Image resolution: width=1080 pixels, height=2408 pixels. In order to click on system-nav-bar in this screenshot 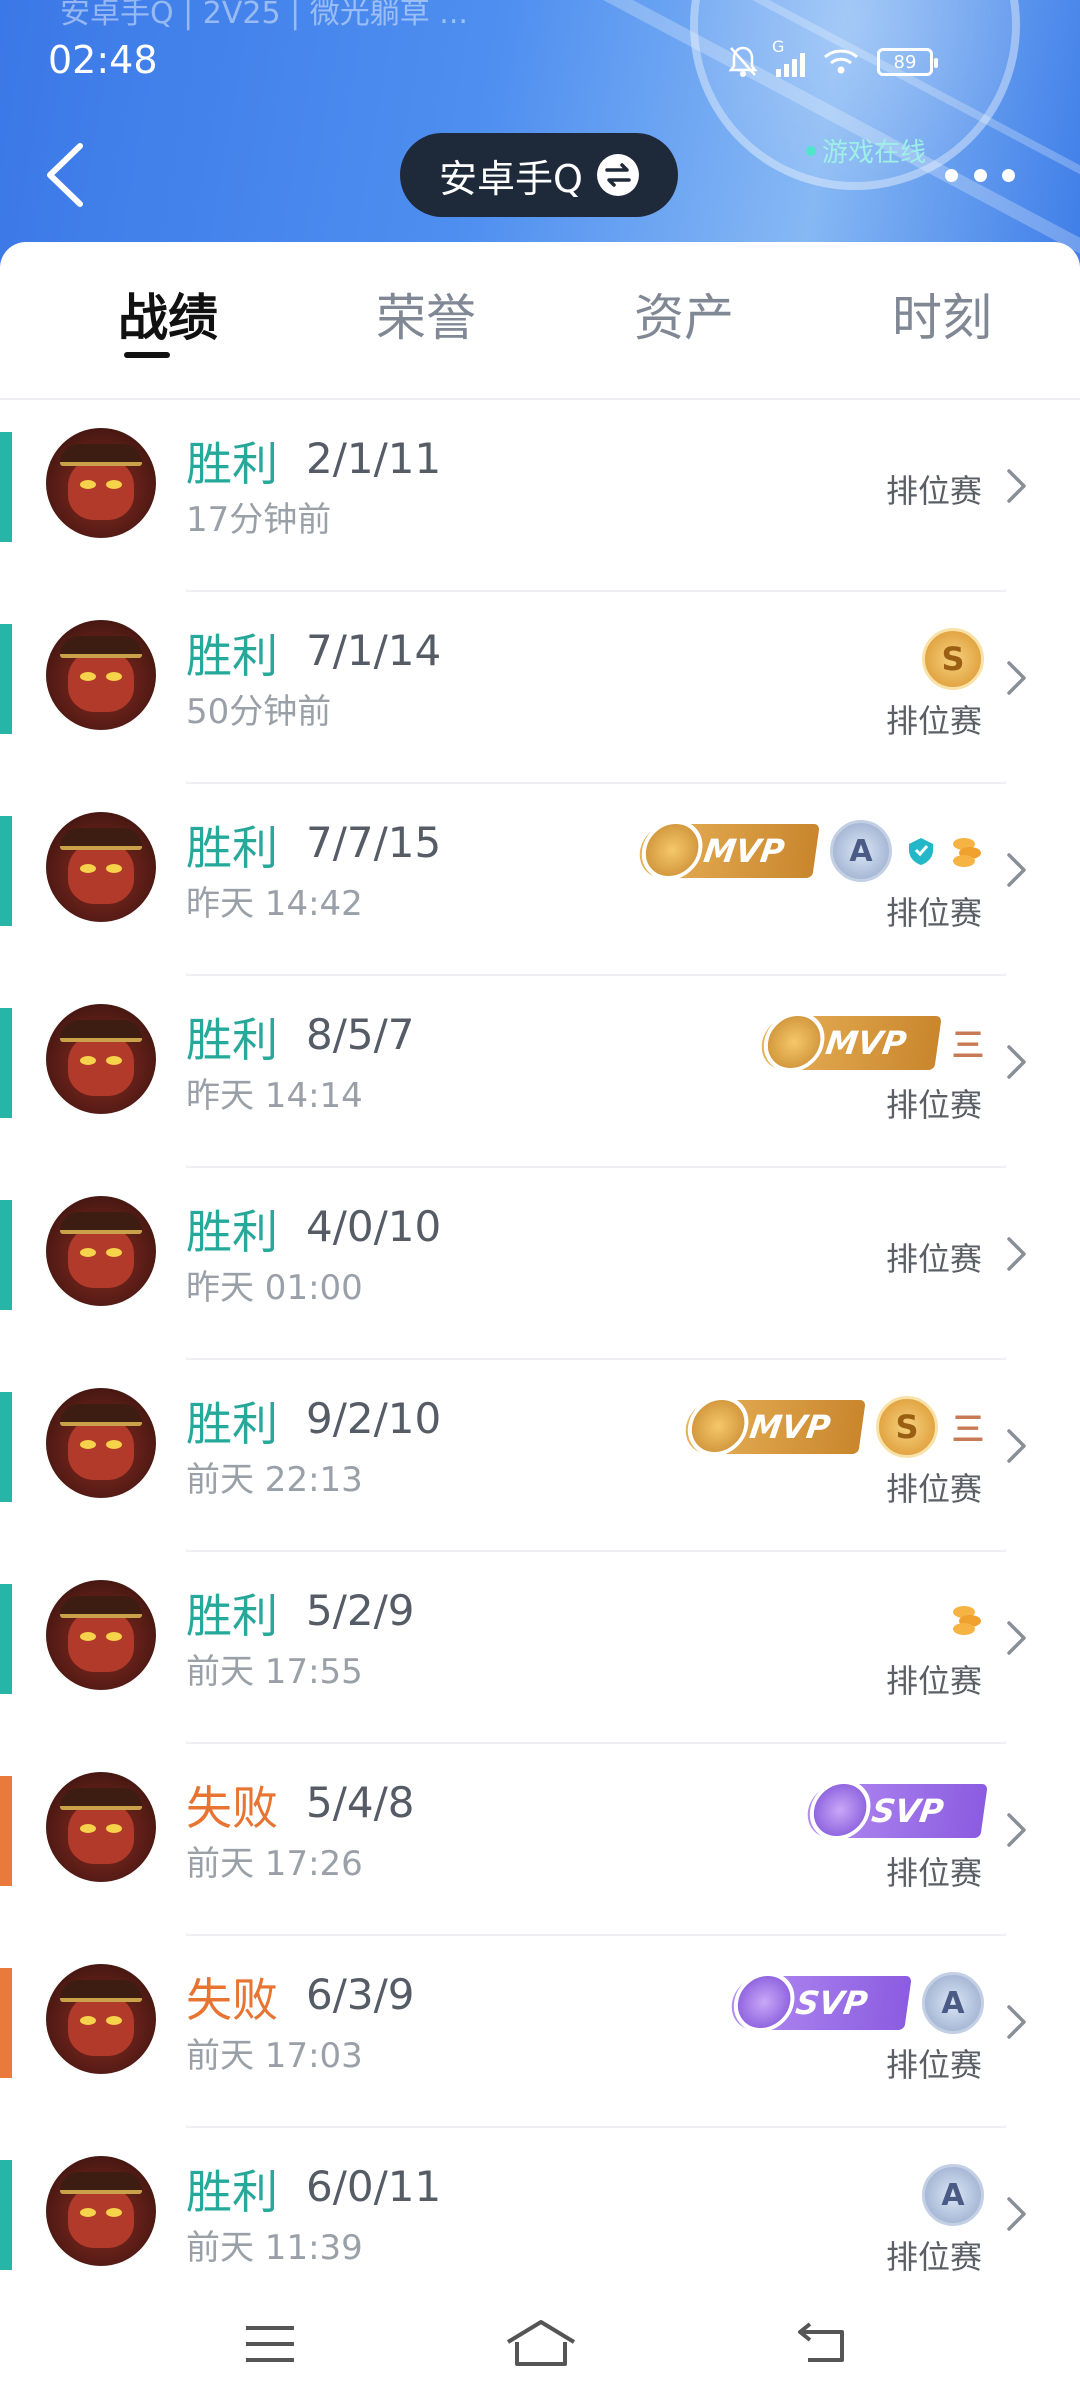, I will do `click(540, 2348)`.